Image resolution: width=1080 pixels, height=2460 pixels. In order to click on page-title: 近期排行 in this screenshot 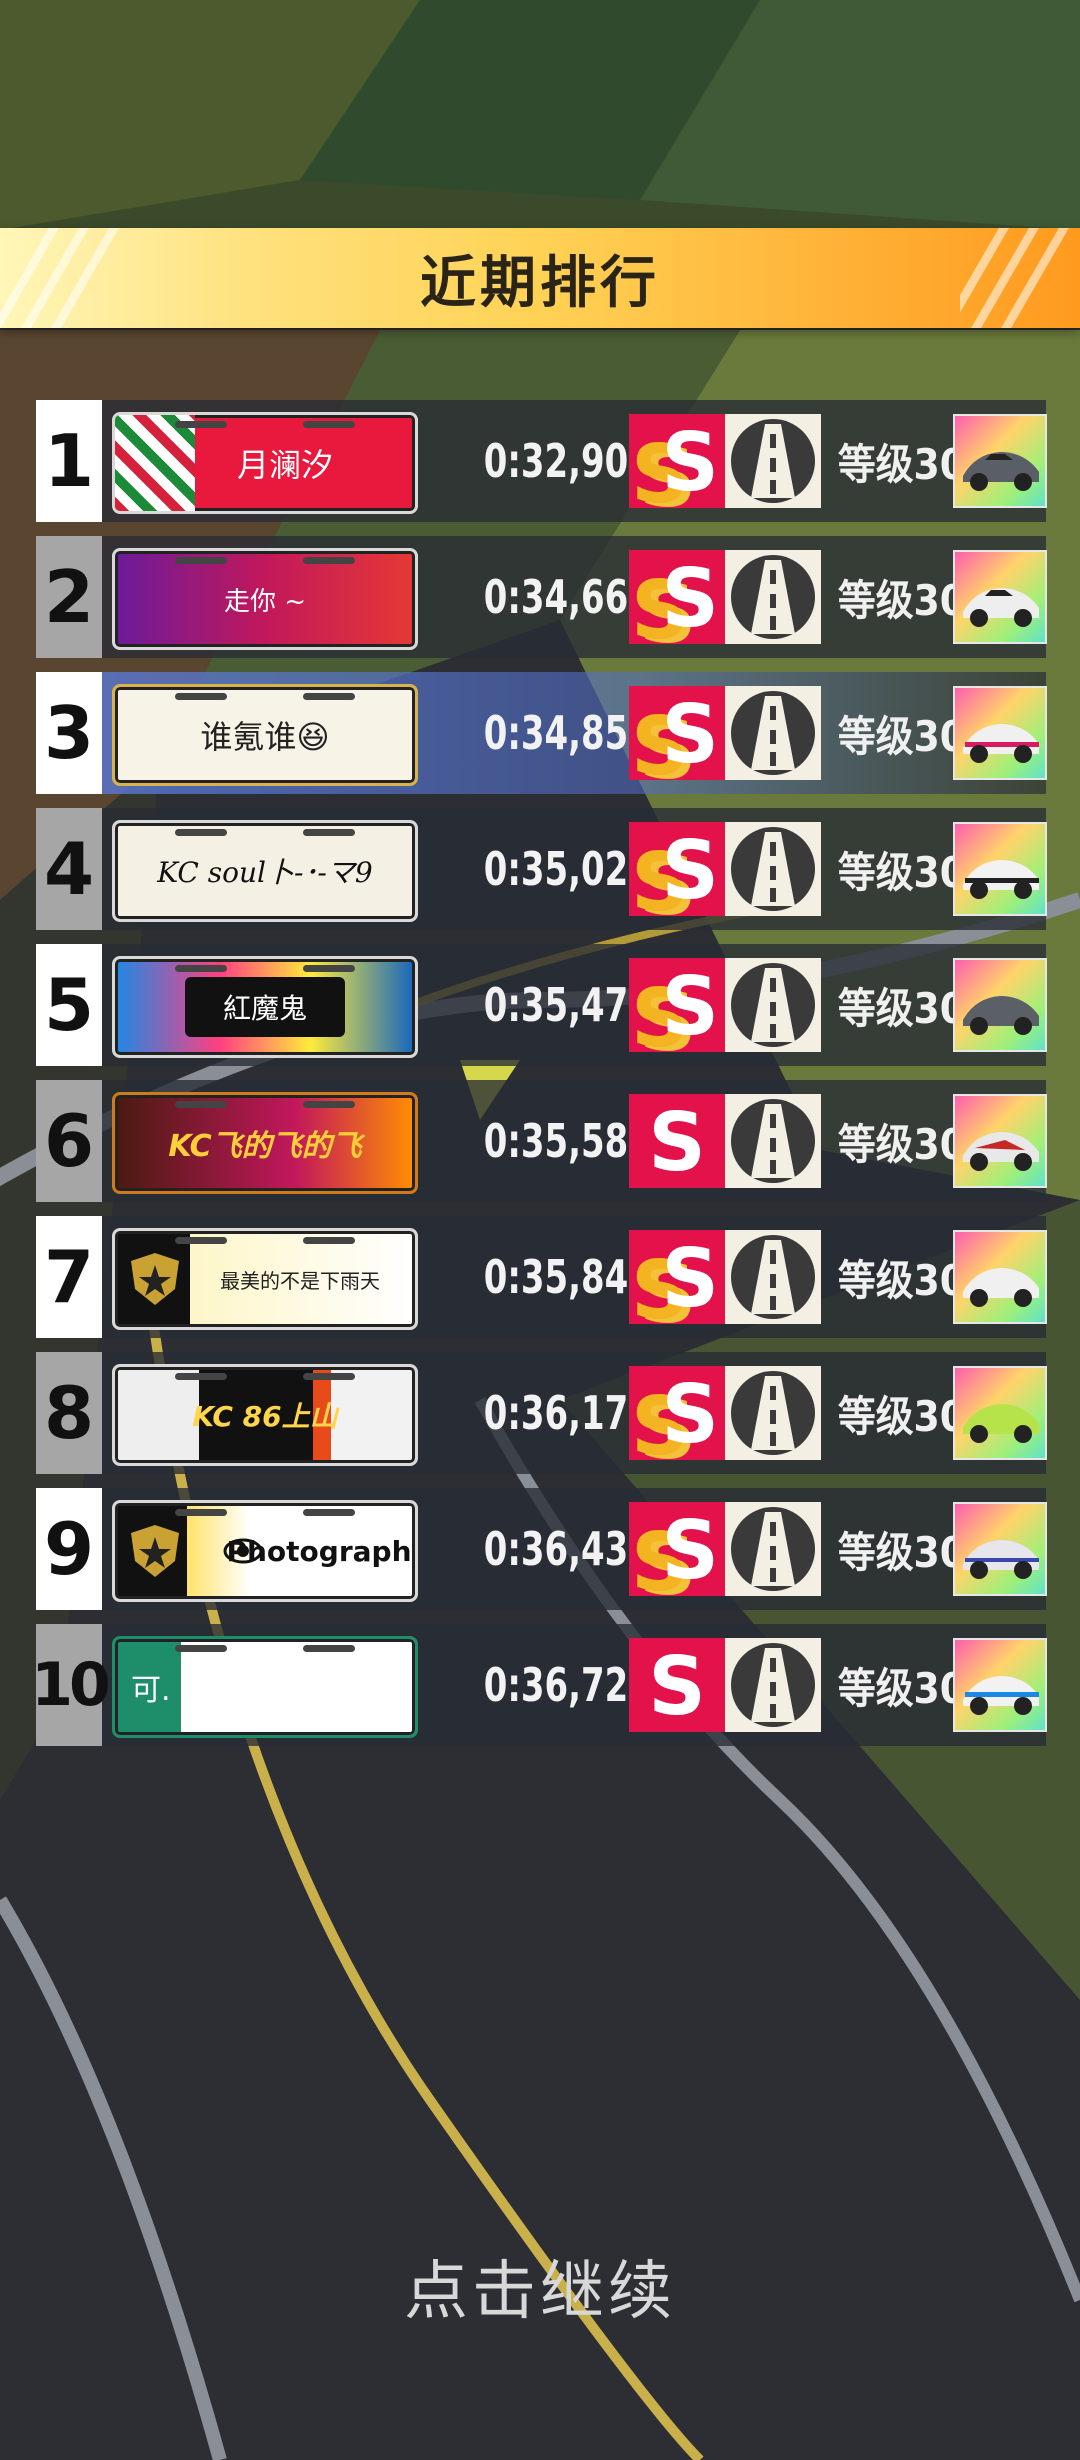, I will do `click(540, 283)`.